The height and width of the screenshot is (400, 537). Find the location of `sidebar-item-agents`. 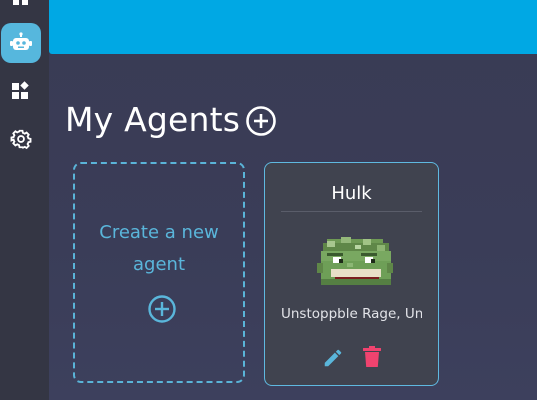

sidebar-item-agents is located at coordinates (21, 43).